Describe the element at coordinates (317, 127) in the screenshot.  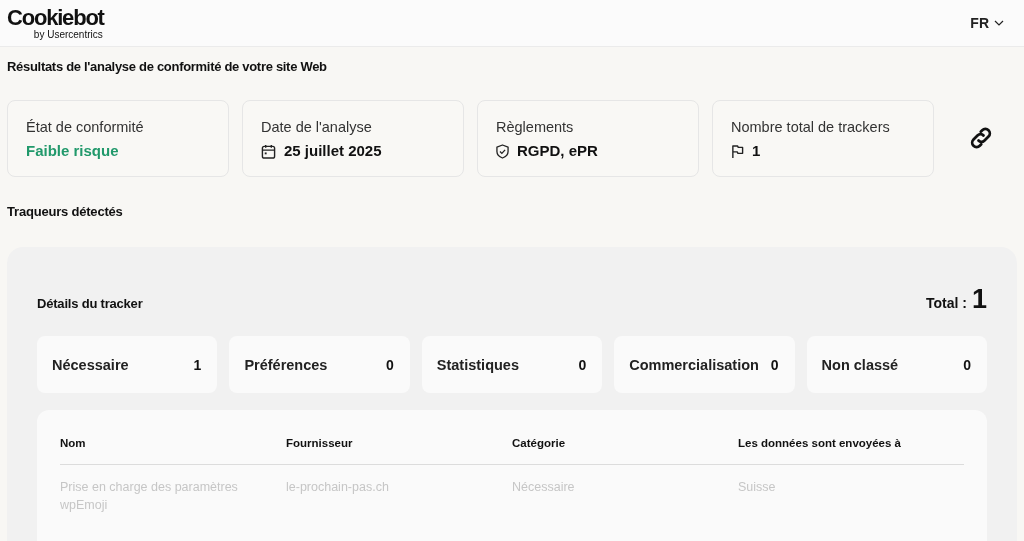
I see `card-label: Date de l'analyse` at that location.